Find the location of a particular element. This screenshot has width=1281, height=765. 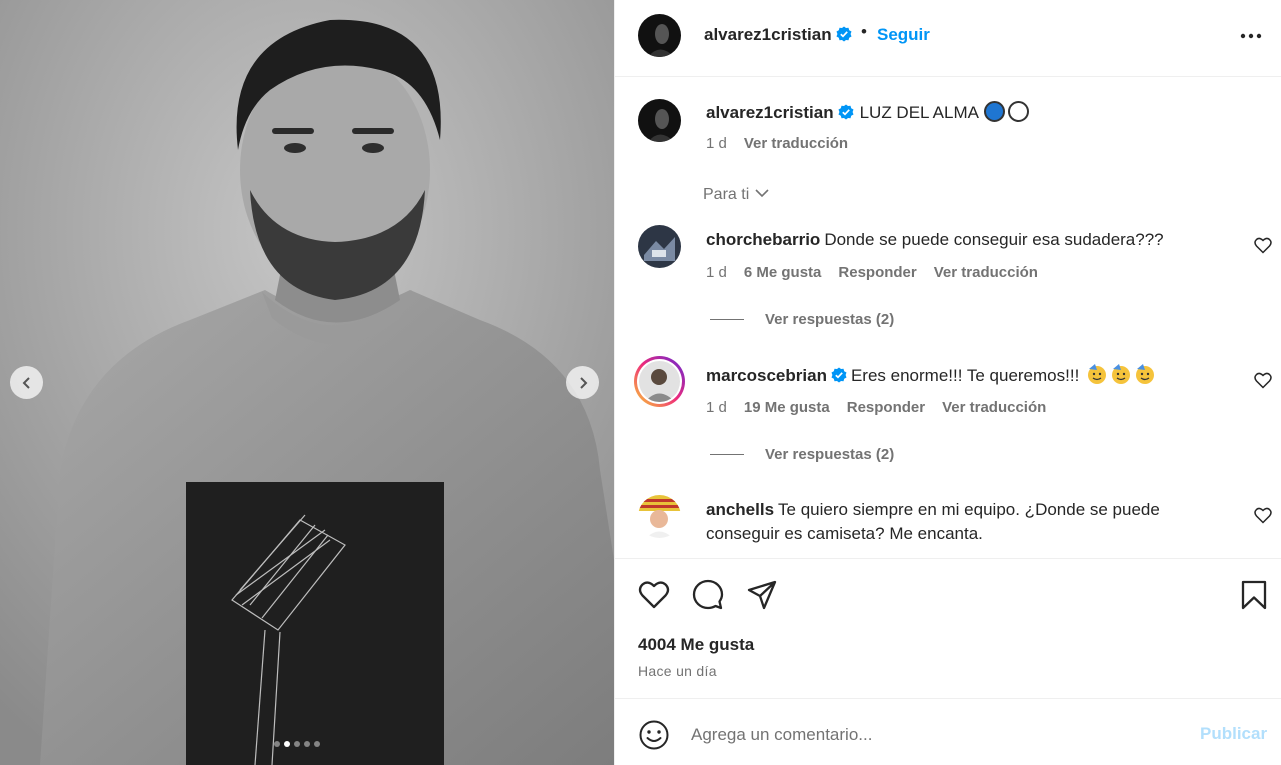

chevron-right-icon is located at coordinates (583, 382).